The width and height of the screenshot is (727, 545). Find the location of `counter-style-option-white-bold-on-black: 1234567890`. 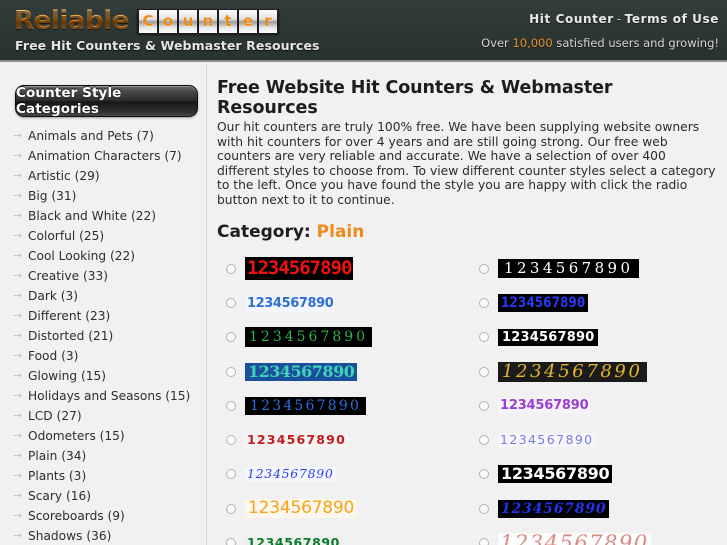

counter-style-option-white-bold-on-black: 1234567890 is located at coordinates (596, 337).